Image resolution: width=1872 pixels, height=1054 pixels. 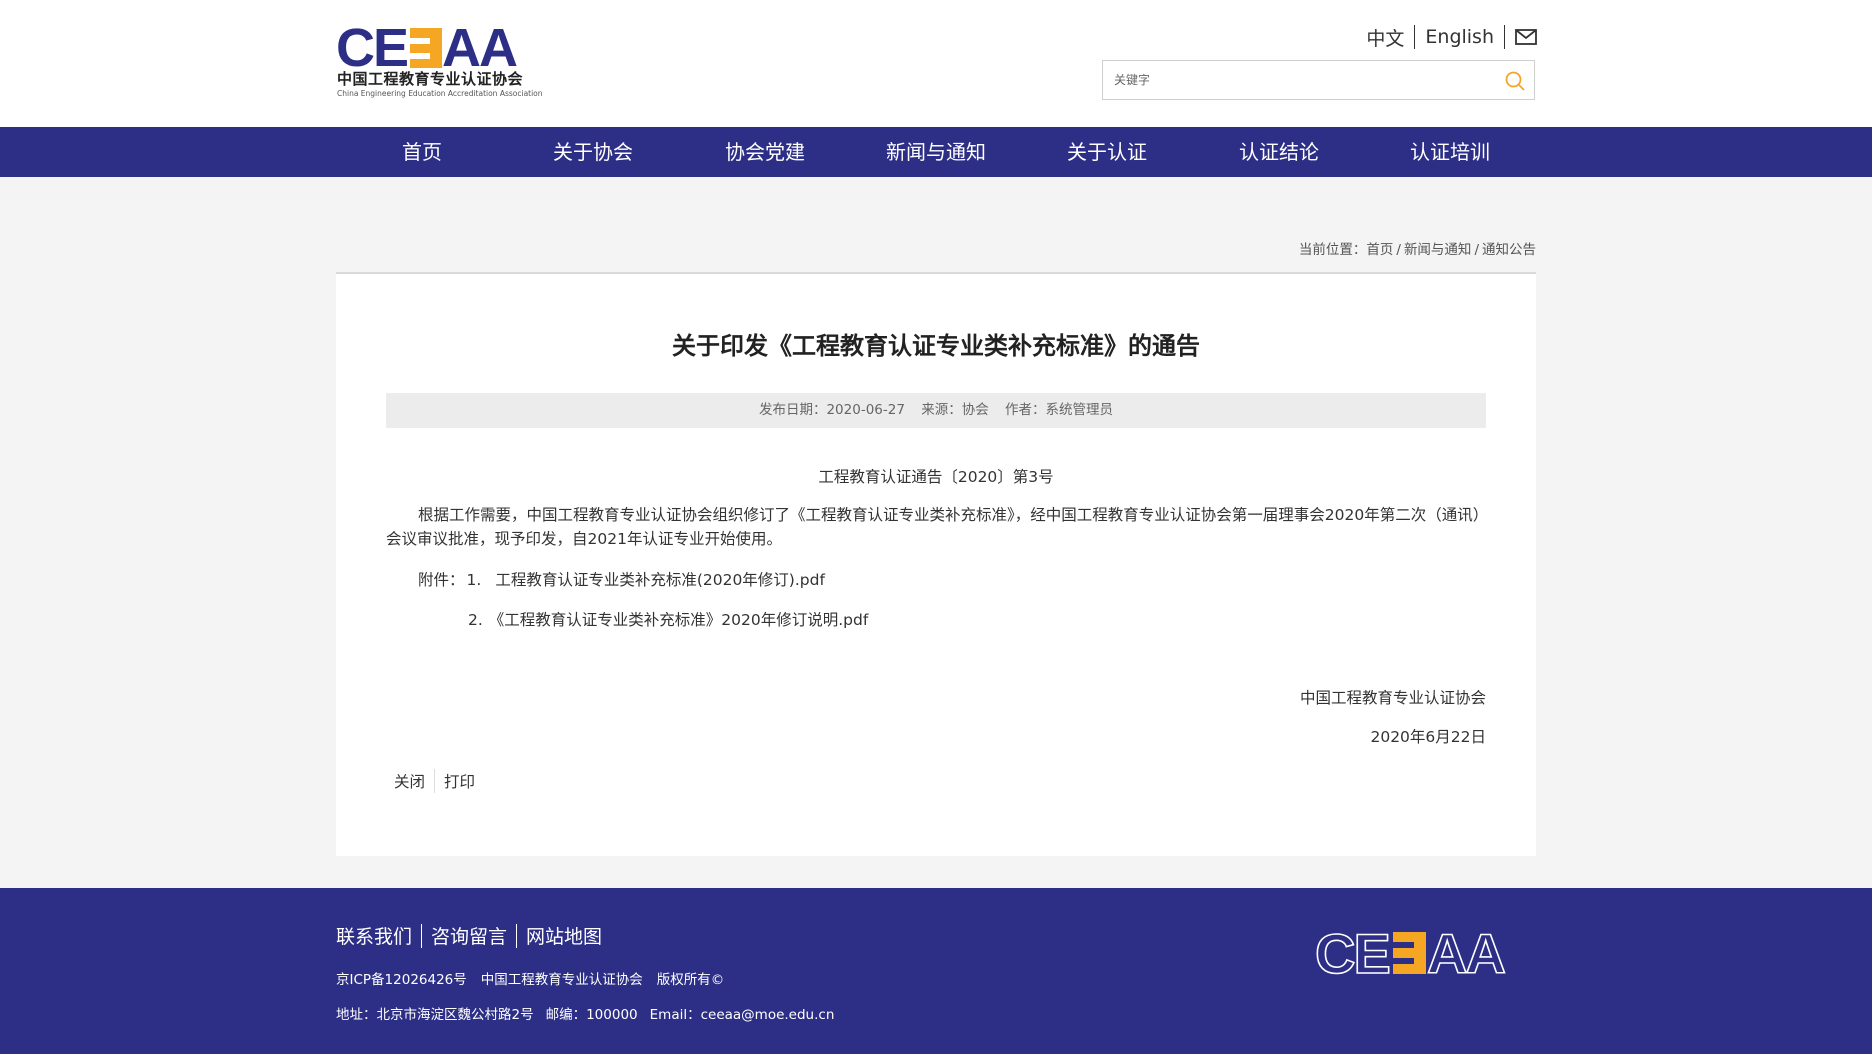 I want to click on search-input, so click(x=1301, y=80).